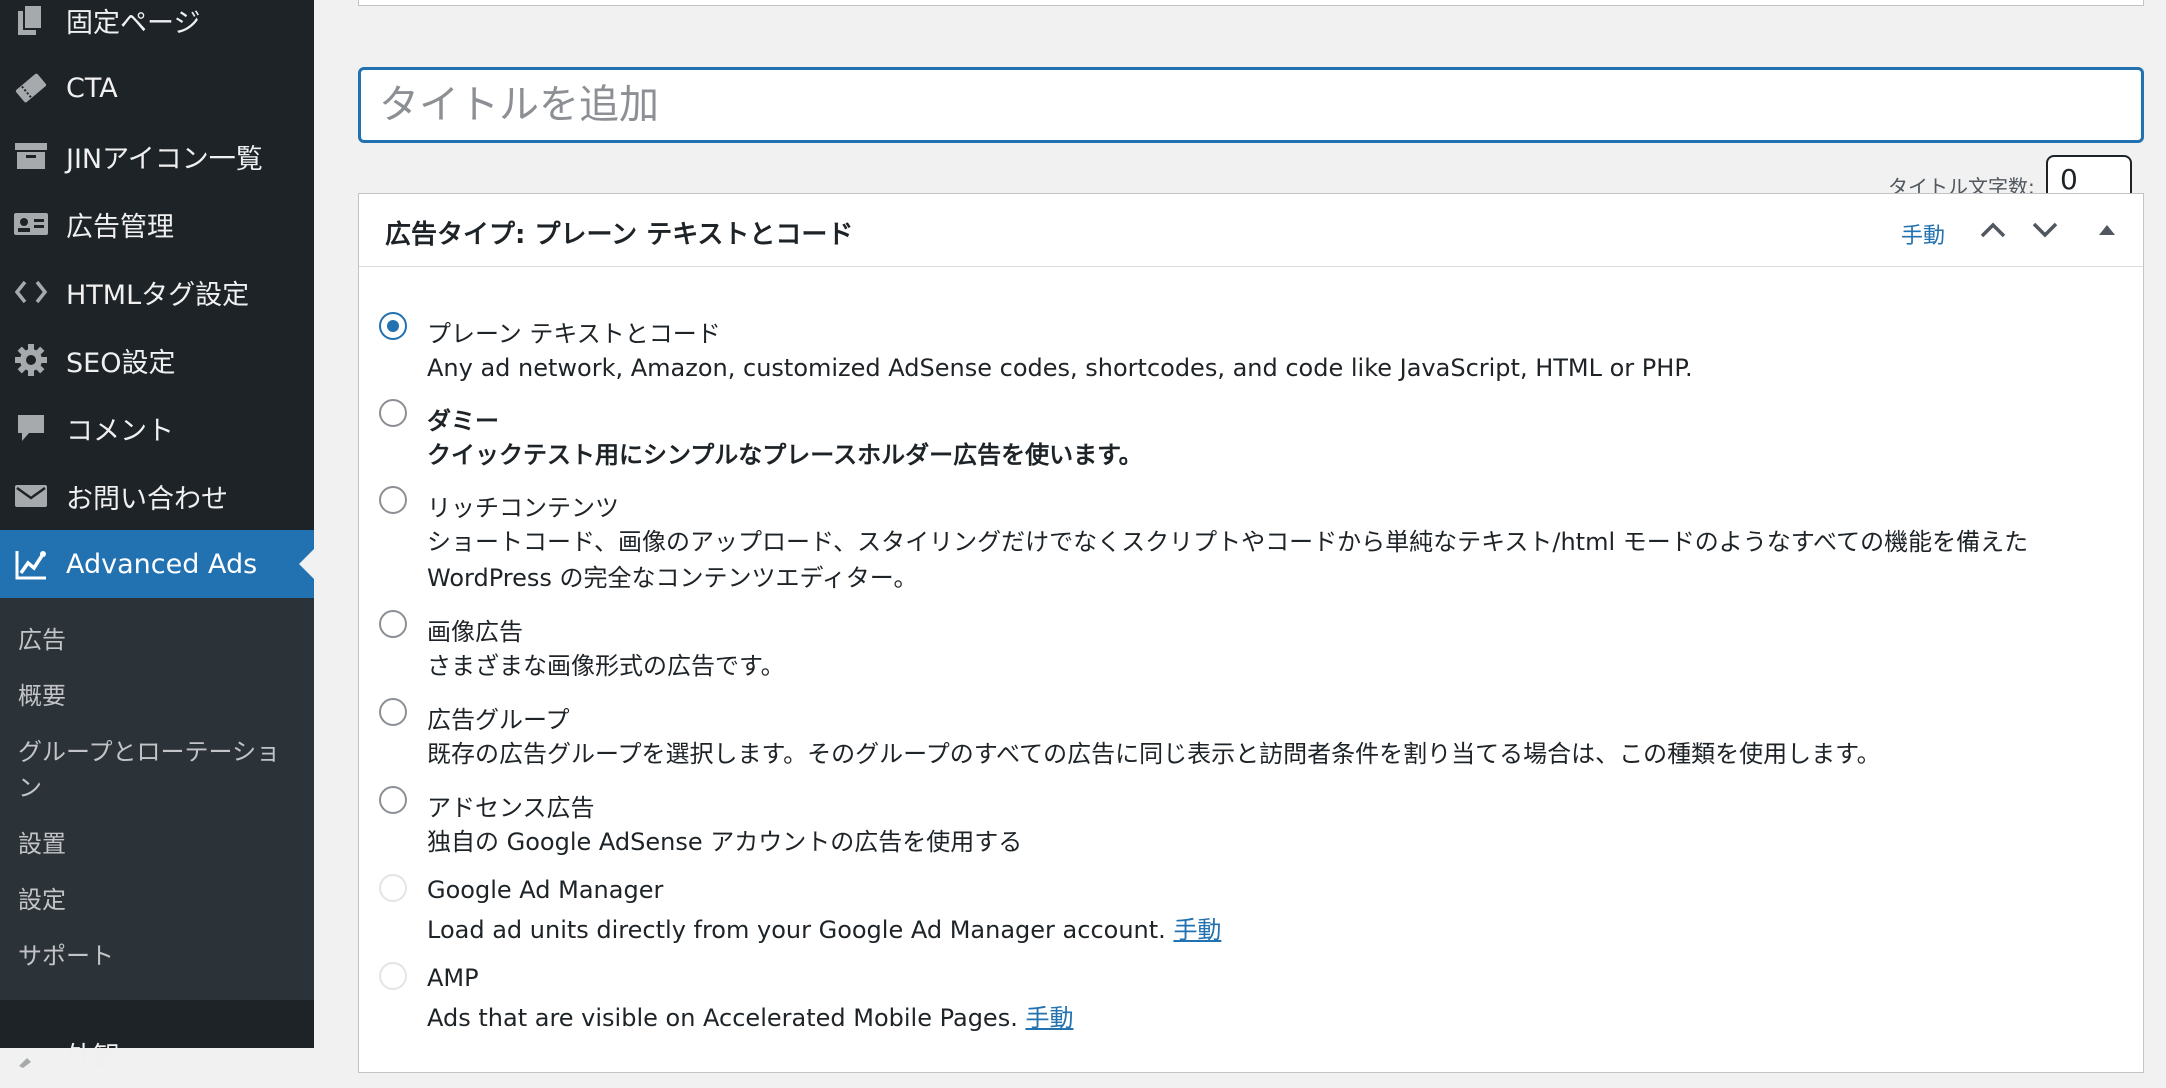  I want to click on sidebar-item-contact: お問い合わせ, so click(157, 496).